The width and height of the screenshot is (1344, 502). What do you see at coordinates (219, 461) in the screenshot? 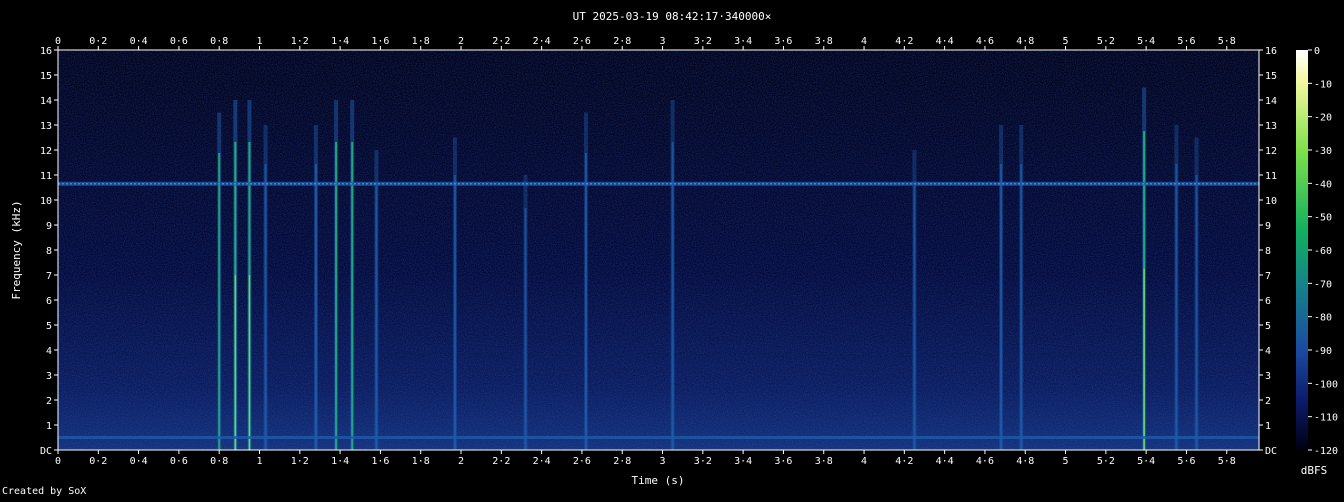
I see `x-tick-bottom-label: 0·8` at bounding box center [219, 461].